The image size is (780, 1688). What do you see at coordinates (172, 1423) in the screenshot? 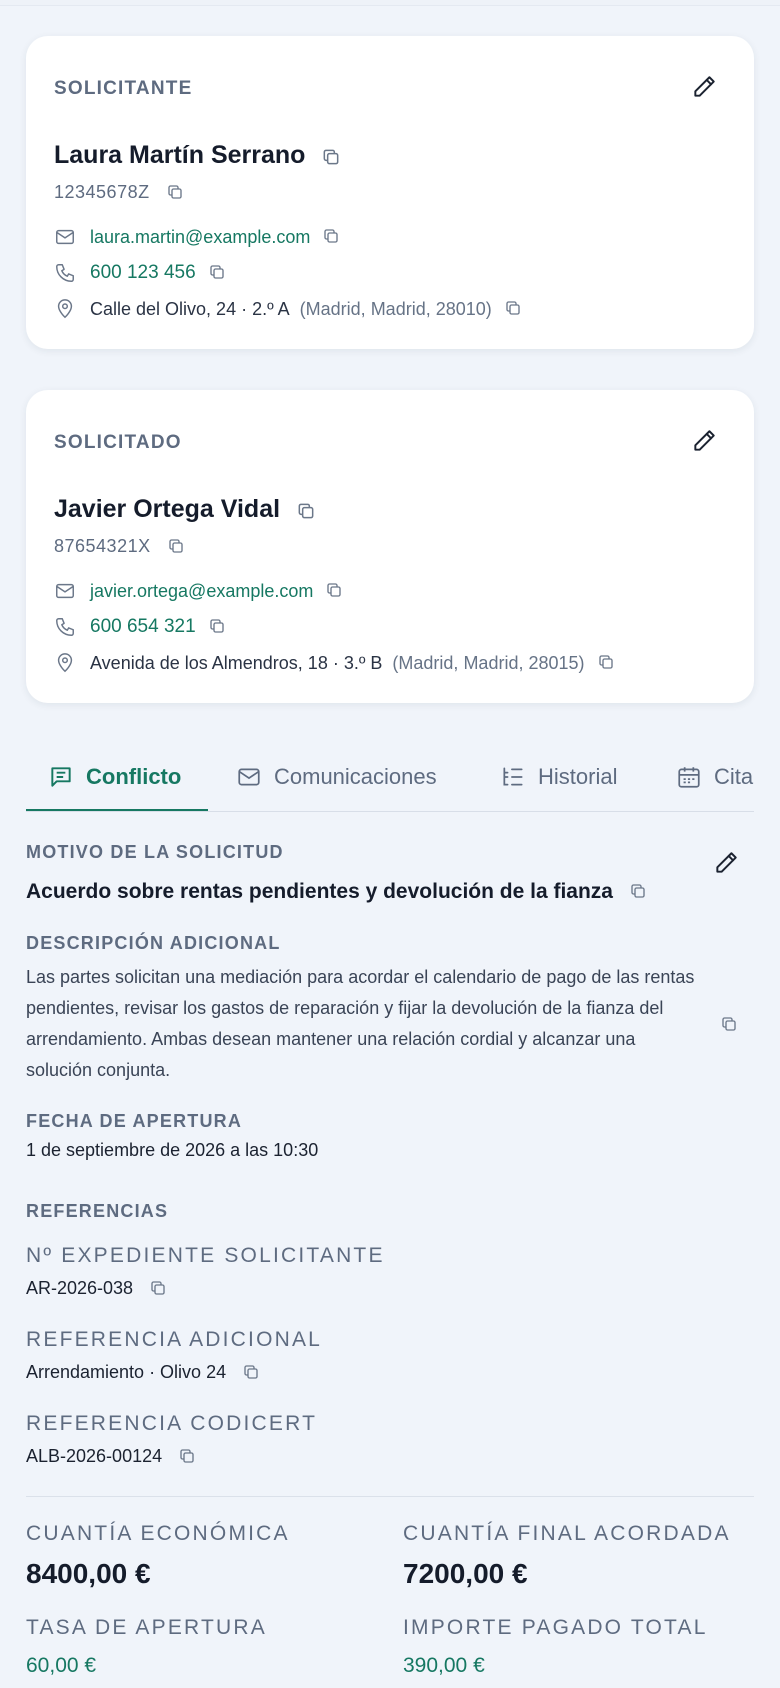
I see `codicert-label: REFERENCIA CODICERT` at bounding box center [172, 1423].